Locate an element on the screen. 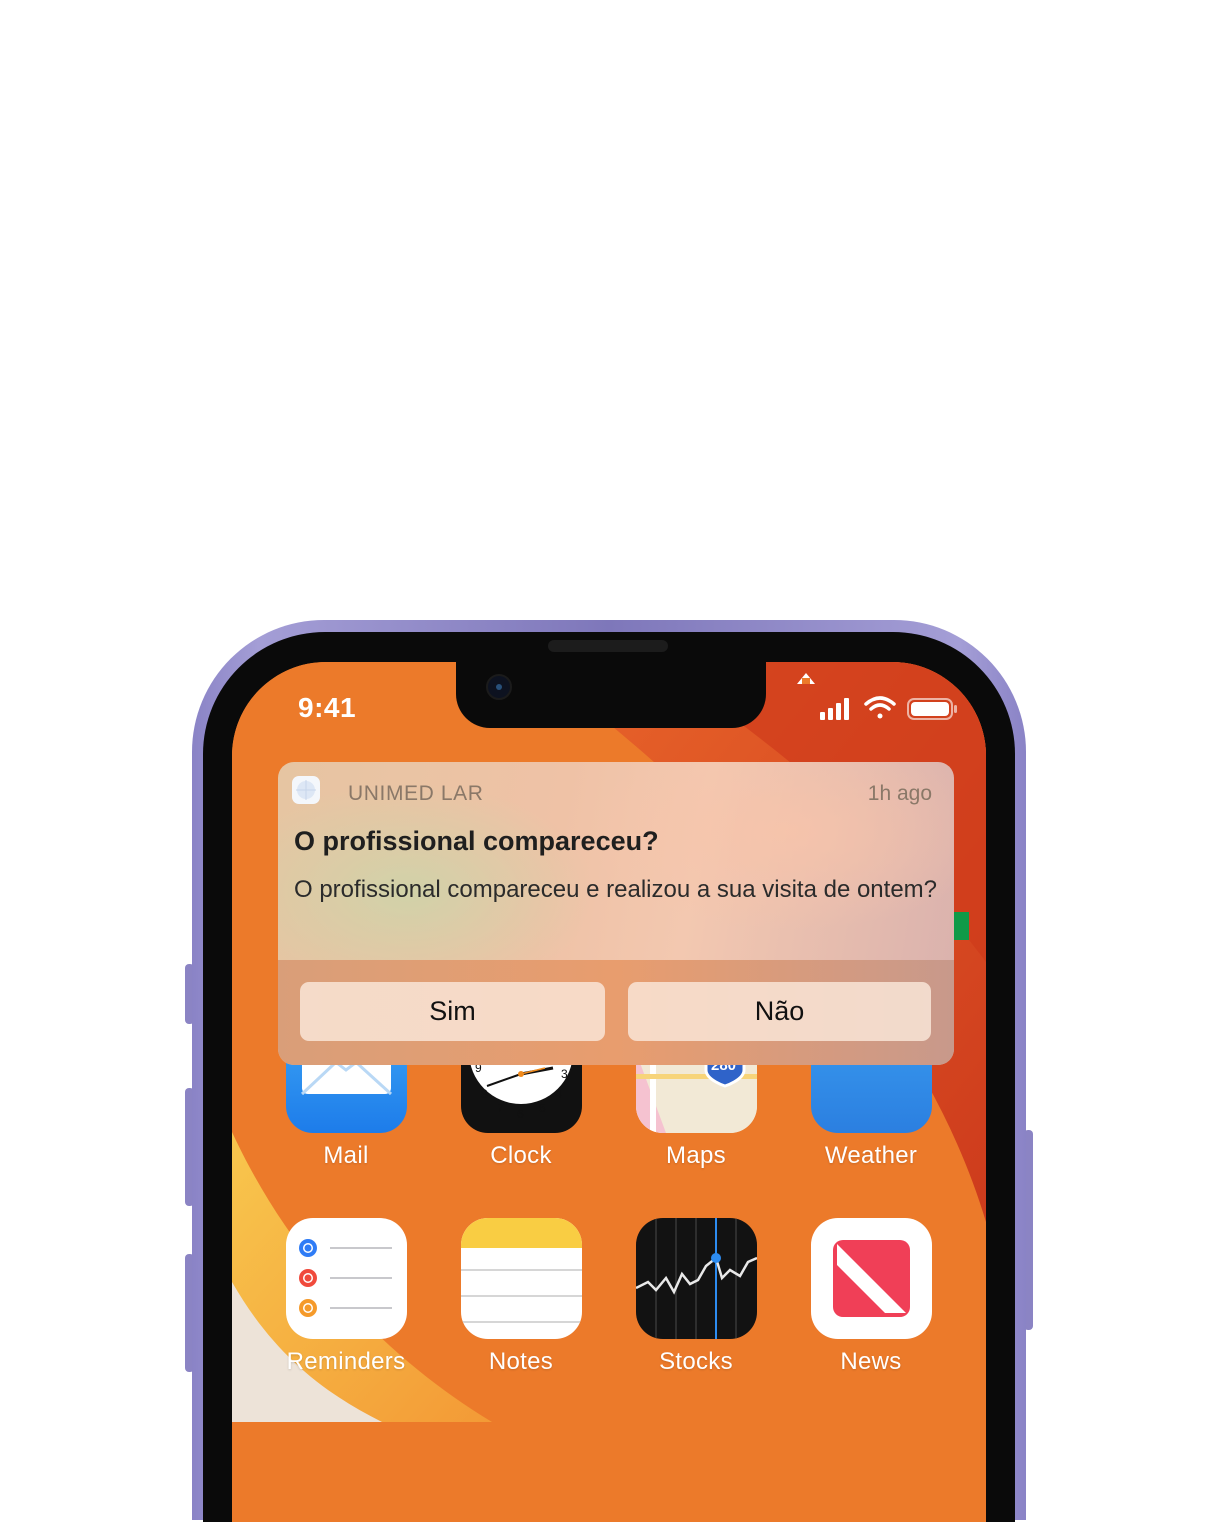 Image resolution: width=1218 pixels, height=1522 pixels. news-icon is located at coordinates (871, 1278).